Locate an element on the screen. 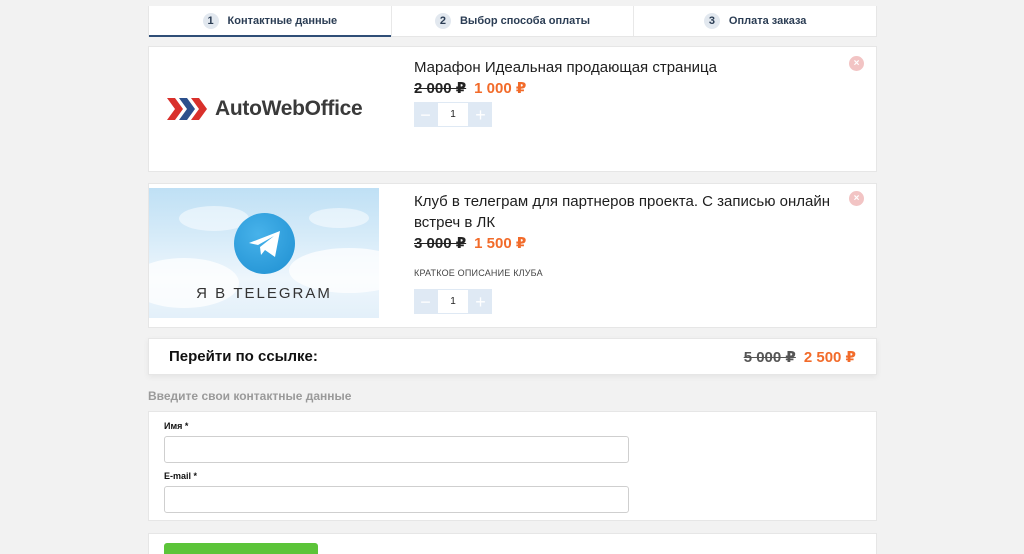 Image resolution: width=1024 pixels, height=554 pixels. product-title: Марафон Идеальная продающая страница is located at coordinates (565, 67).